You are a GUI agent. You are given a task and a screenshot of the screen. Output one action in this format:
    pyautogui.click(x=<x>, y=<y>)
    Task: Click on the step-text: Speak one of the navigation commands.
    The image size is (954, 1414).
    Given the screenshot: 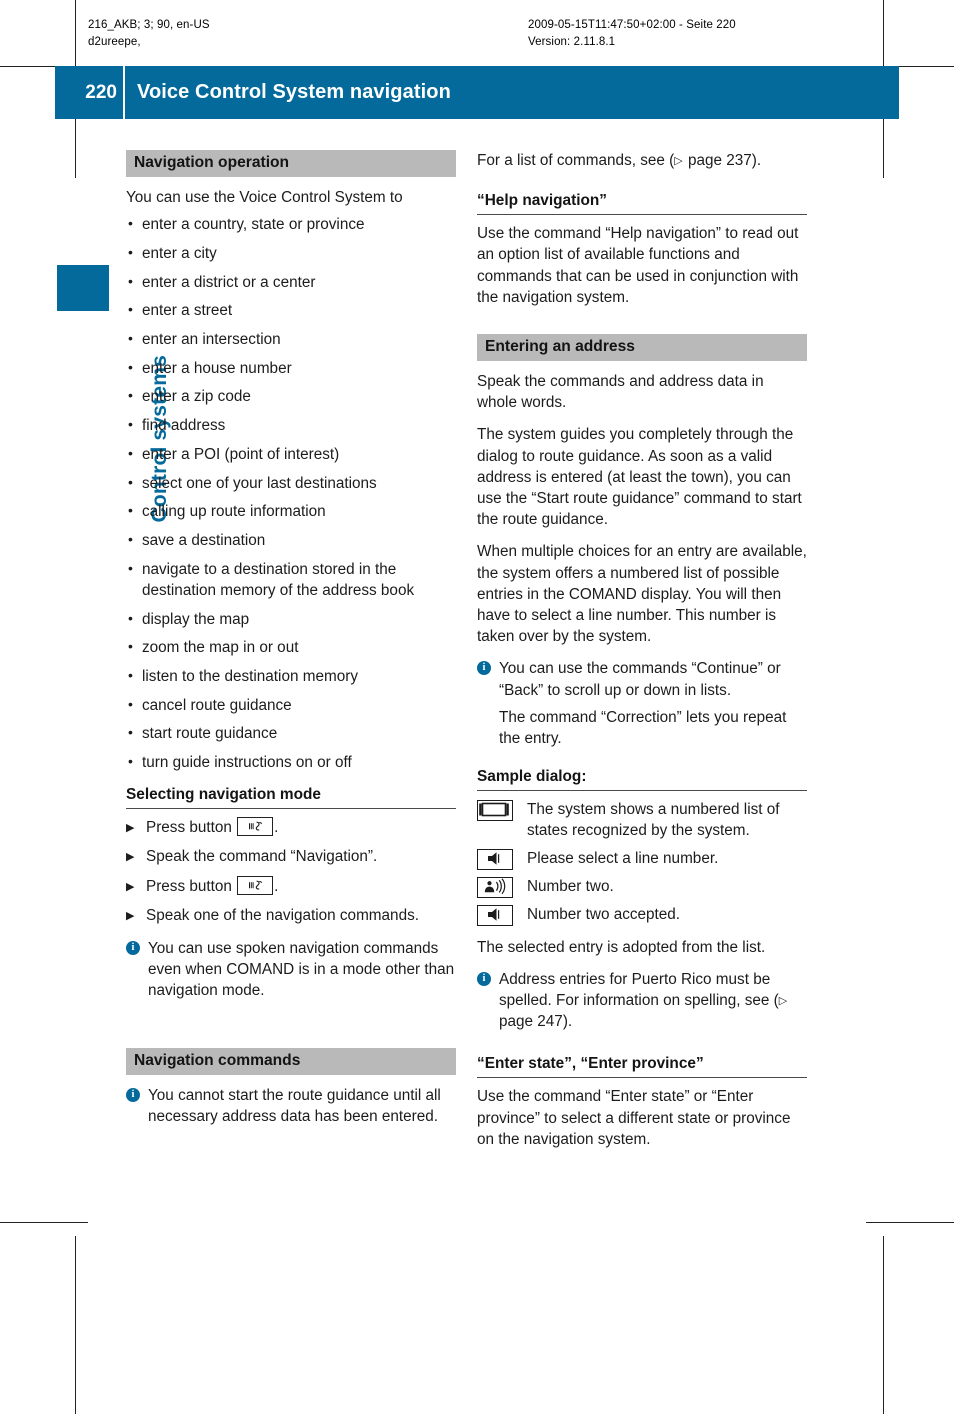 What is the action you would take?
    pyautogui.click(x=282, y=915)
    